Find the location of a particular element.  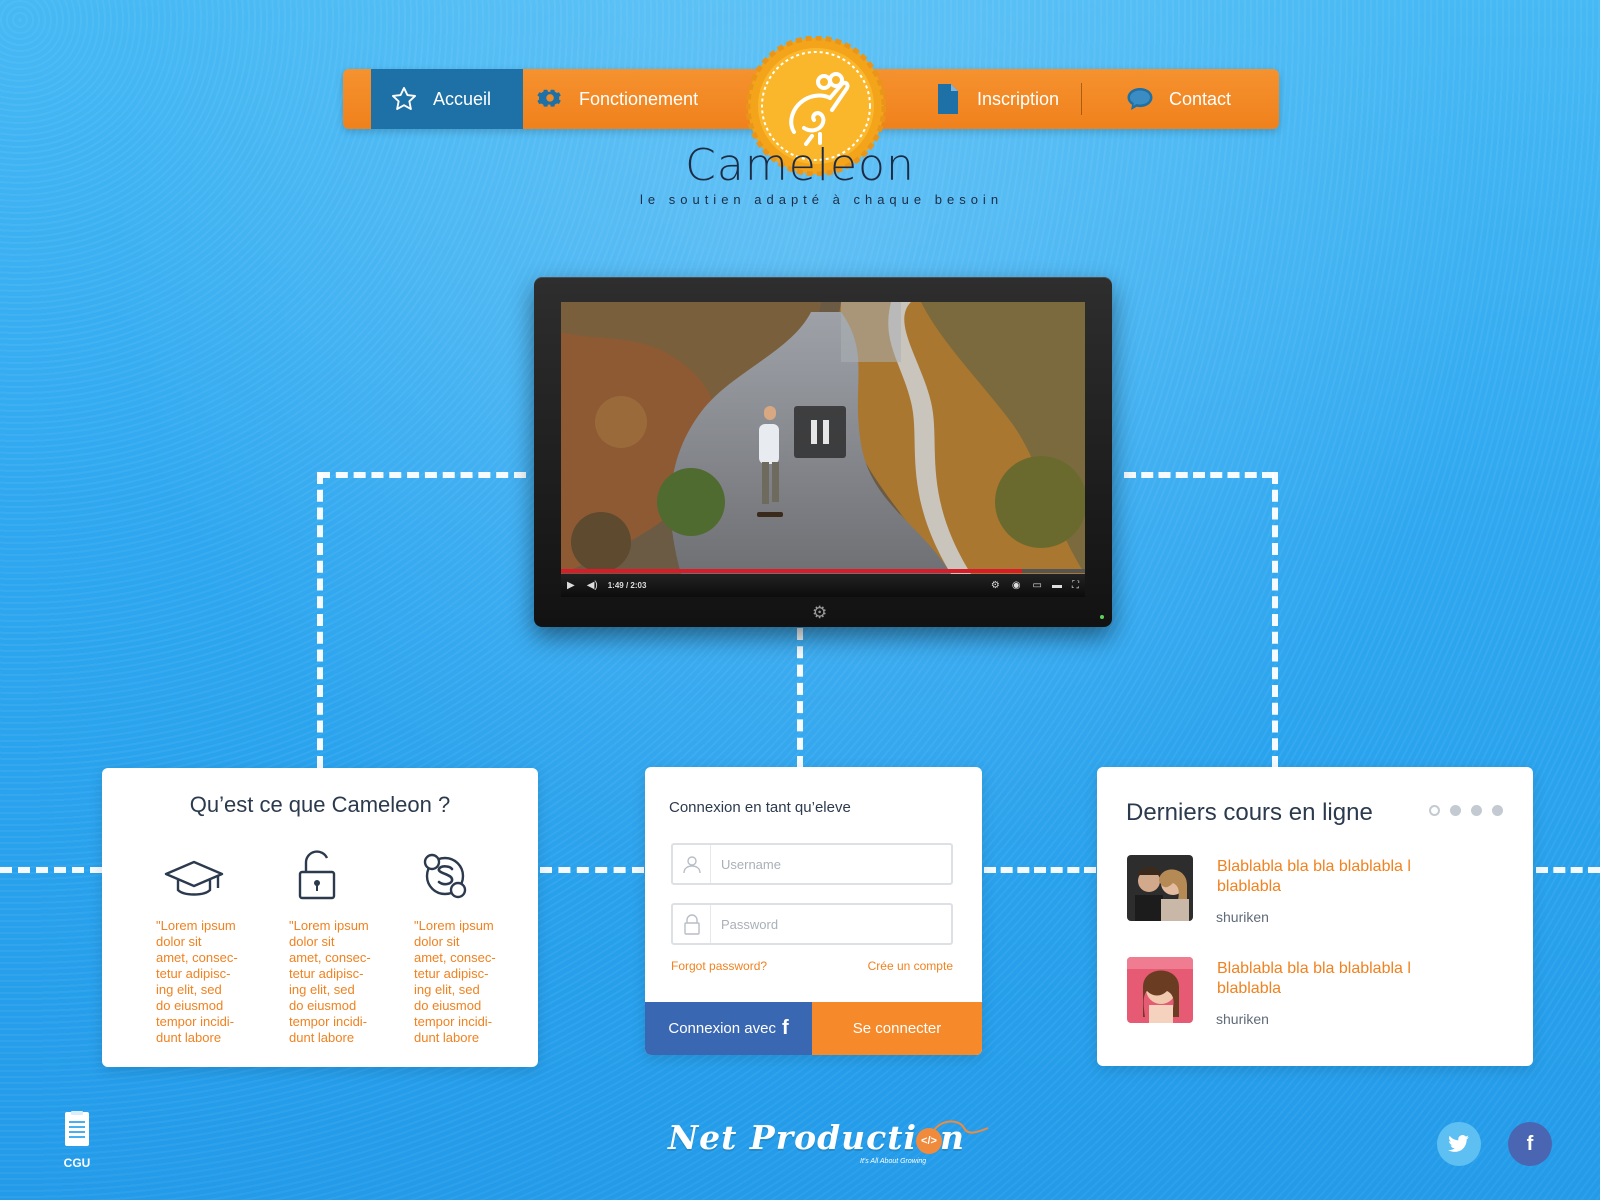

video-monitor: ▶ ◀) 1:49 / 2:03 ⚙ ◉ ▭ ▬ ⛶ ⚙ is located at coordinates (823, 452).